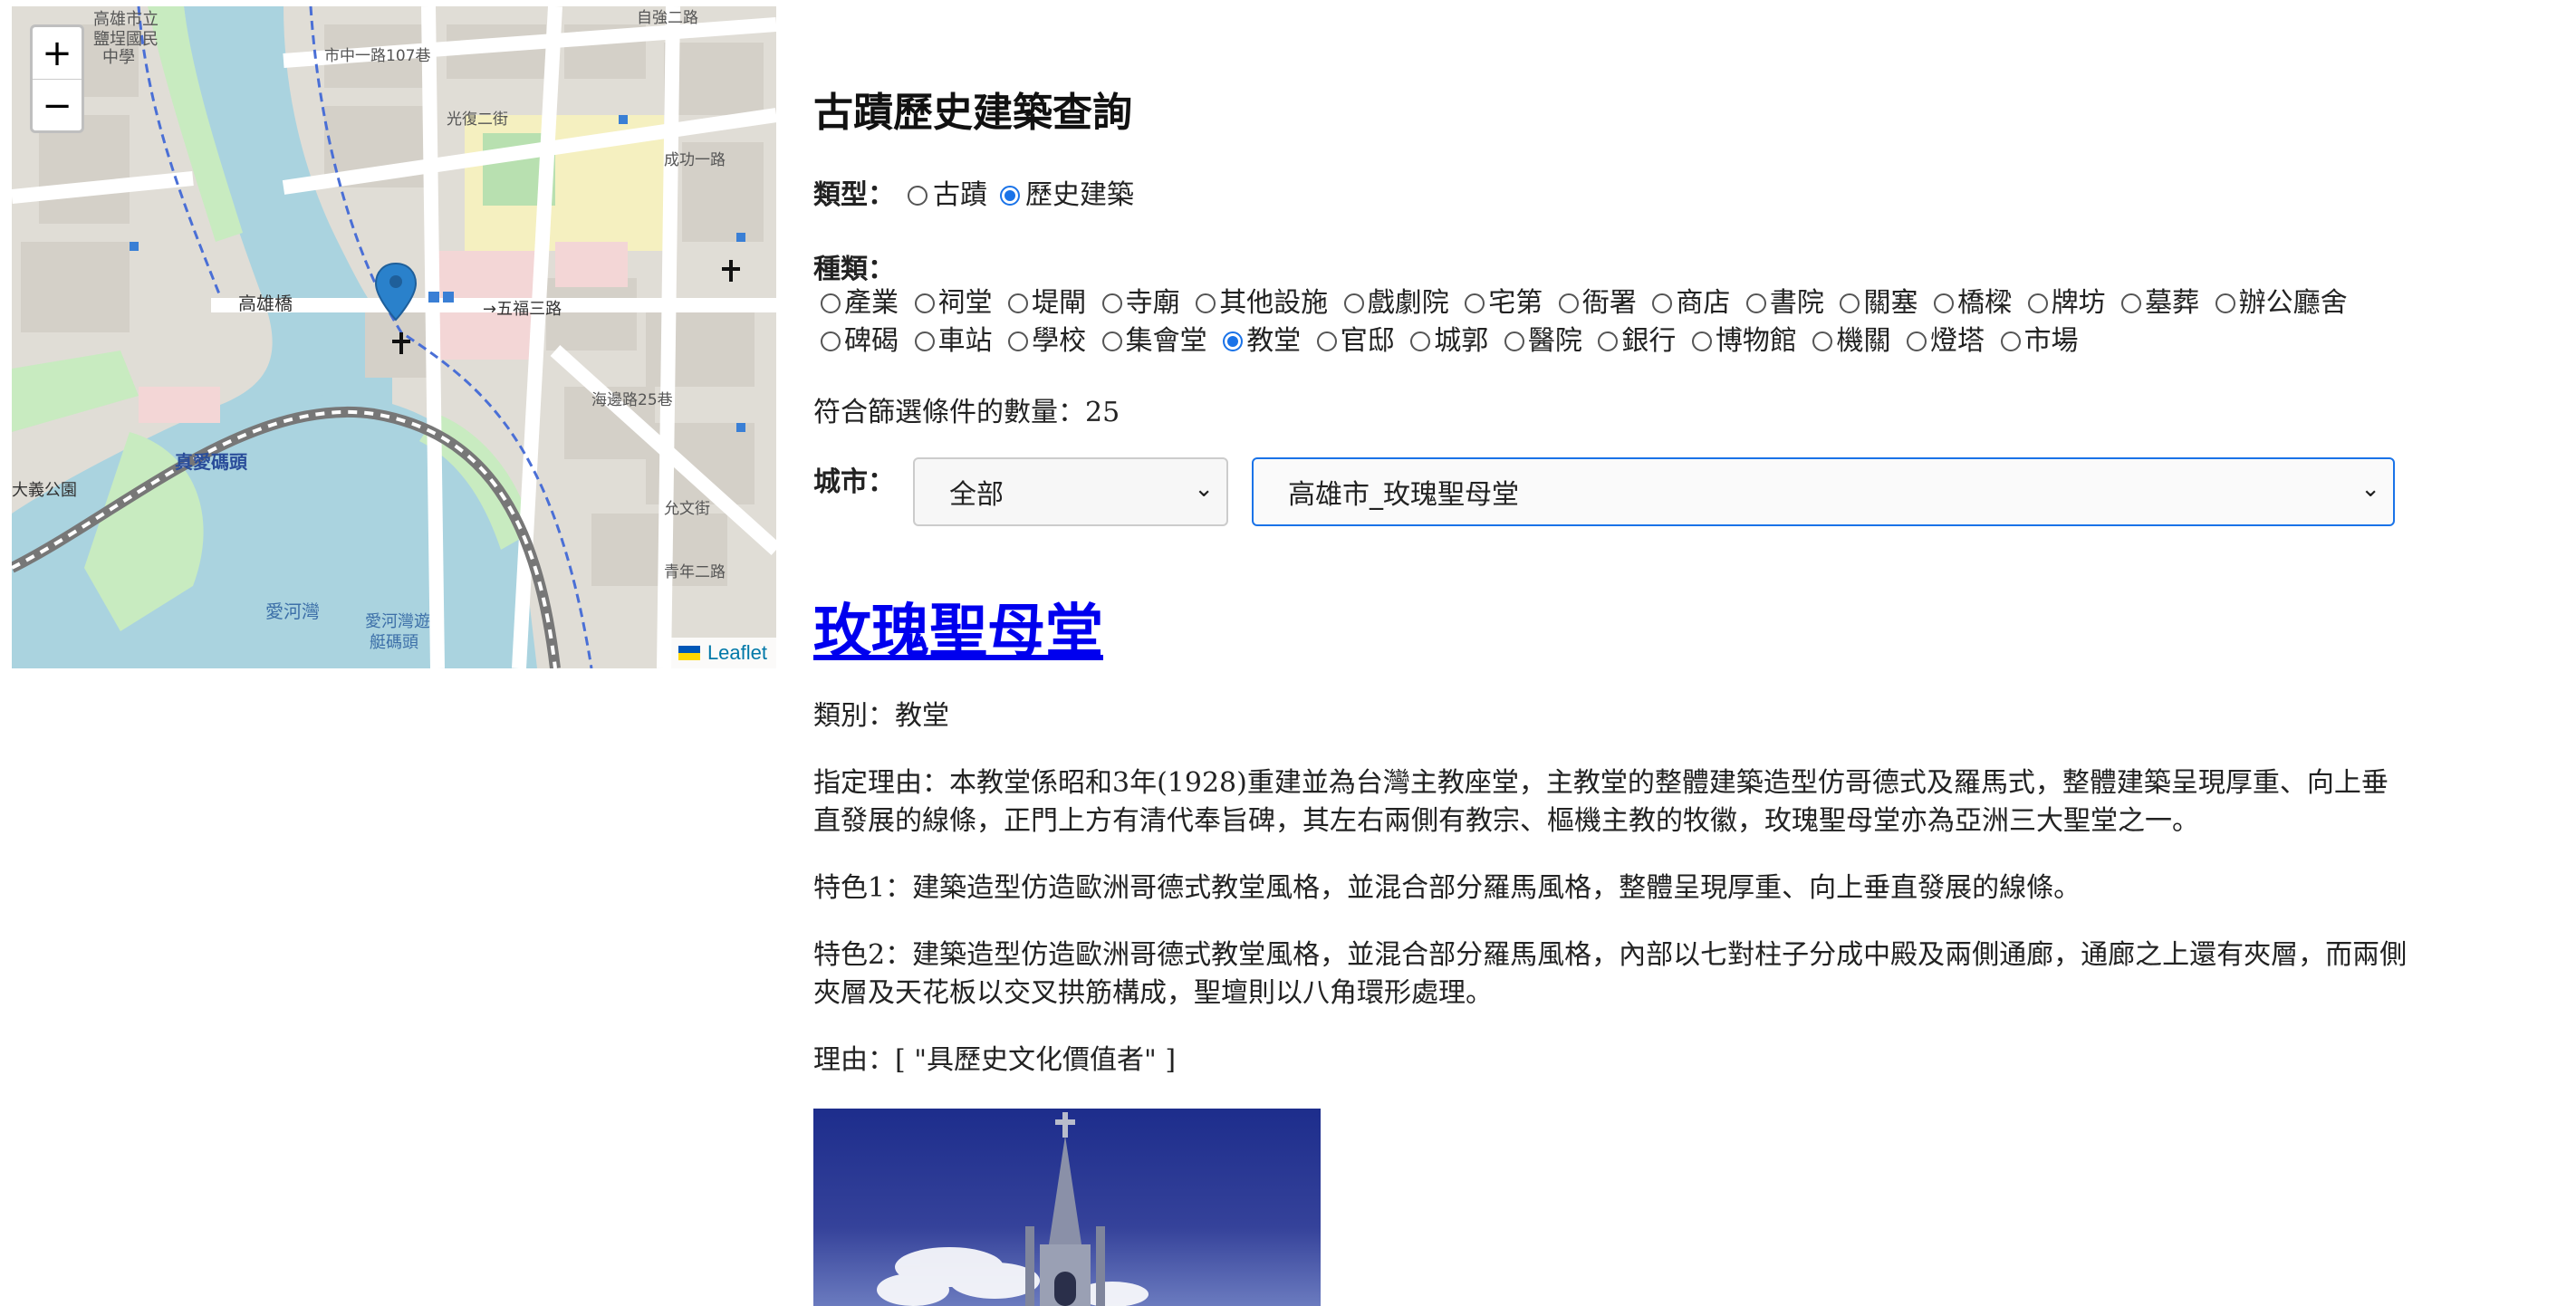 The width and height of the screenshot is (2576, 1306). Describe the element at coordinates (2172, 303) in the screenshot. I see `kind-option-label: 墓葬` at that location.